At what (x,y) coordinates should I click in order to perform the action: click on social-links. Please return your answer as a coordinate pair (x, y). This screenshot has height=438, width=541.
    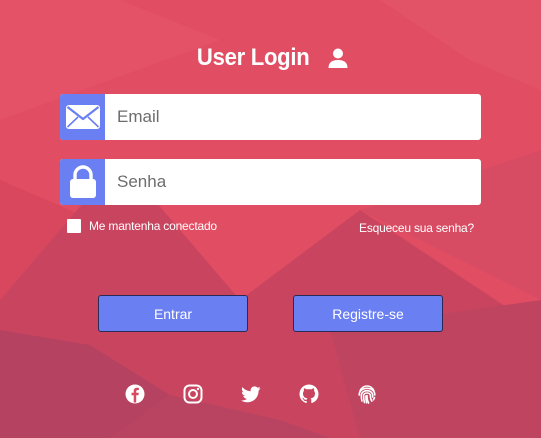
    Looking at the image, I should click on (270, 394).